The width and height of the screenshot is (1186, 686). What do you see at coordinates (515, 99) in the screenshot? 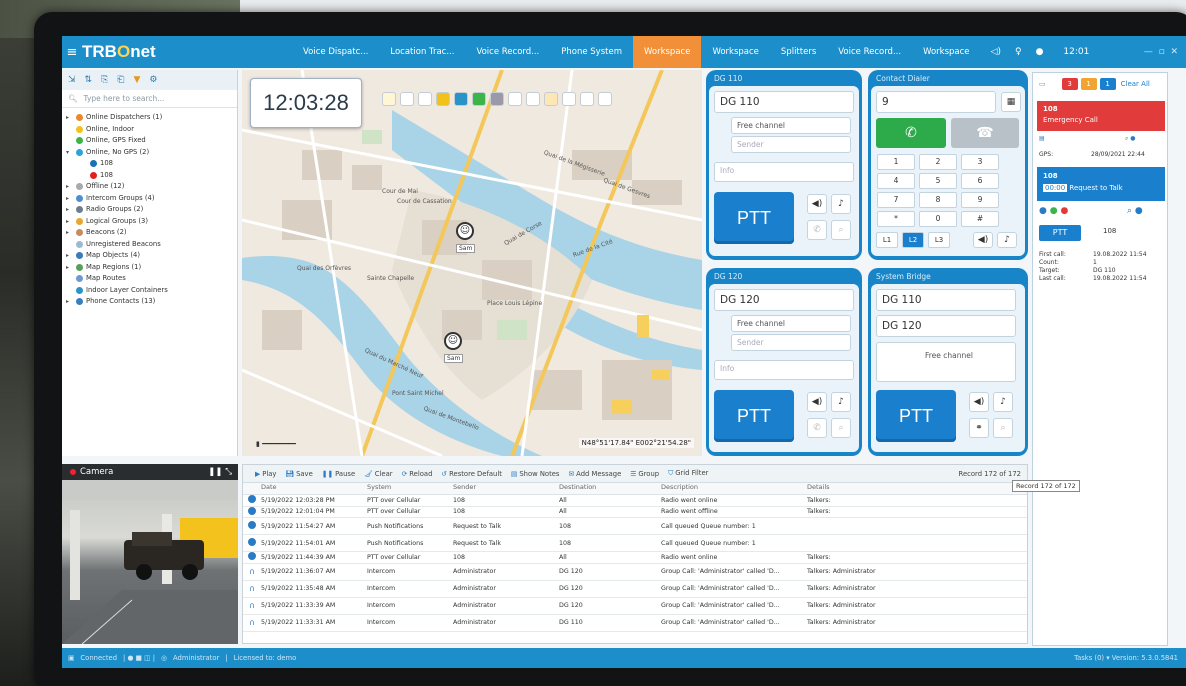
I see `map-search-icon` at bounding box center [515, 99].